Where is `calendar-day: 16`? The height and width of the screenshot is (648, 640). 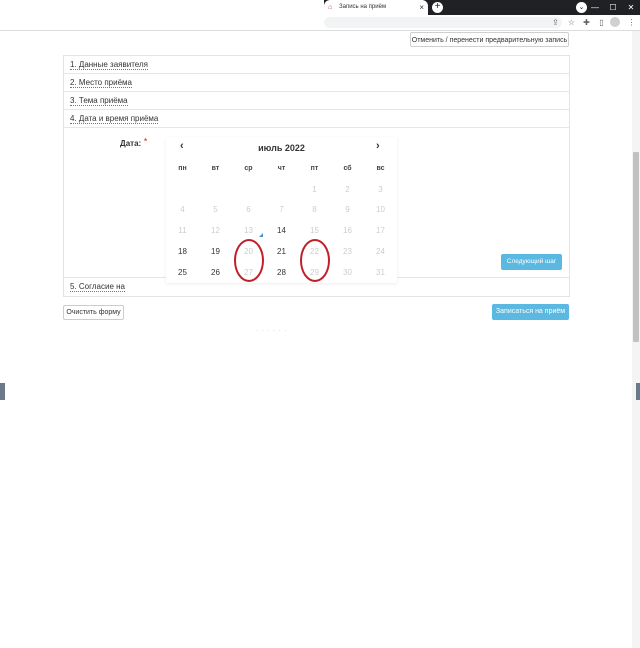 calendar-day: 16 is located at coordinates (347, 230).